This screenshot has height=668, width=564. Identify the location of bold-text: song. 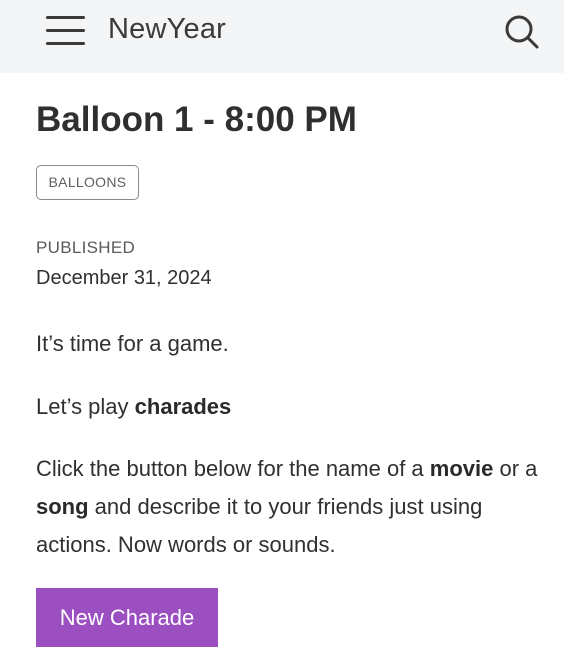
(62, 506).